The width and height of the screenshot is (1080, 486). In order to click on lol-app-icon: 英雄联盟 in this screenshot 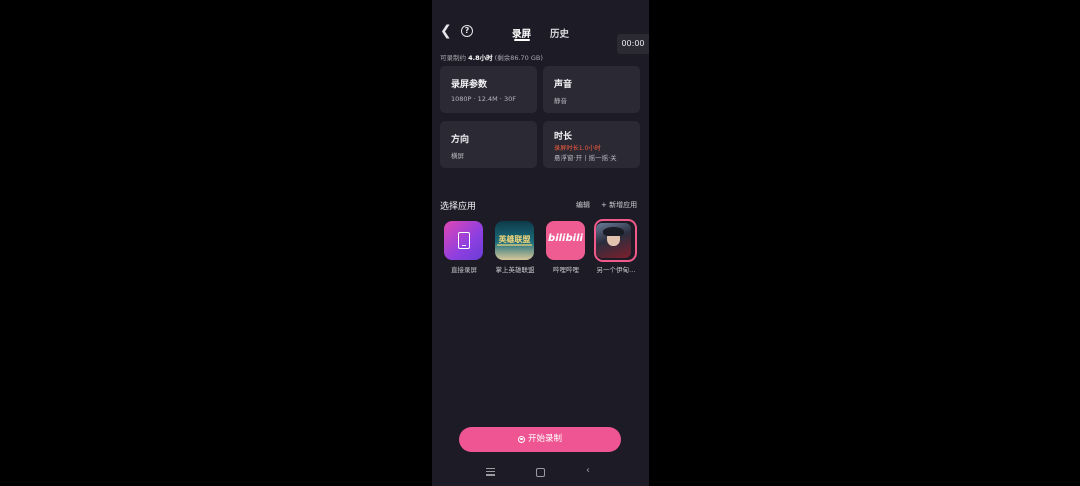, I will do `click(514, 240)`.